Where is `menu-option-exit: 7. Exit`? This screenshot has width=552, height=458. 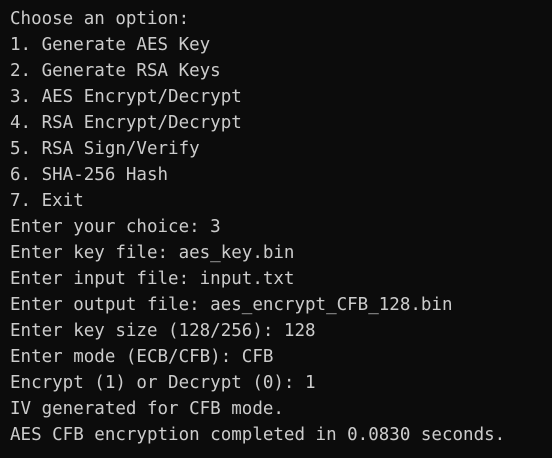
menu-option-exit: 7. Exit is located at coordinates (47, 201).